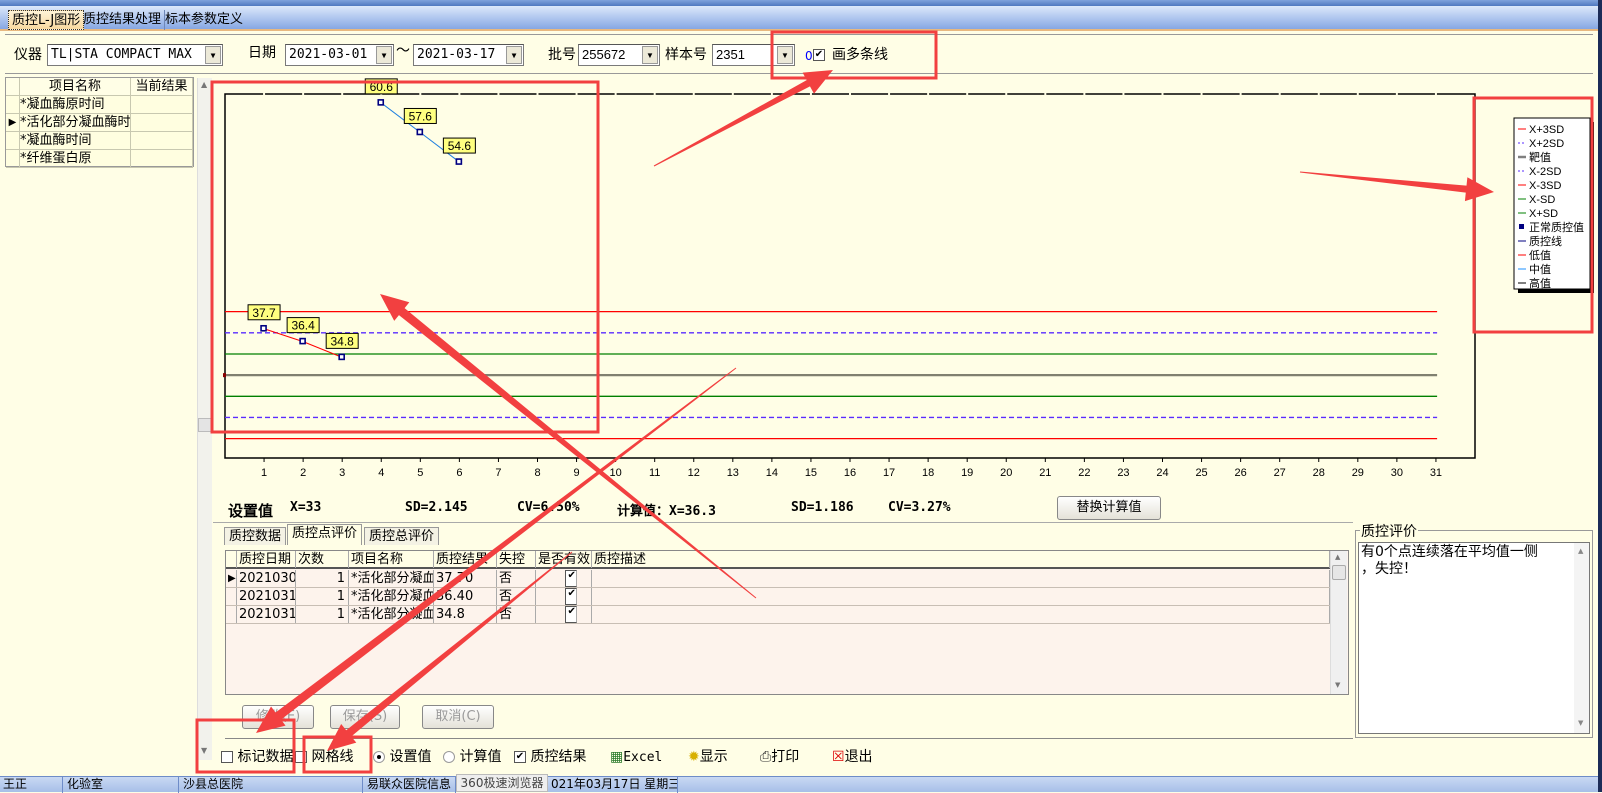 This screenshot has width=1602, height=793. What do you see at coordinates (410, 757) in the screenshot?
I see `set-value-option-label: 设置值` at bounding box center [410, 757].